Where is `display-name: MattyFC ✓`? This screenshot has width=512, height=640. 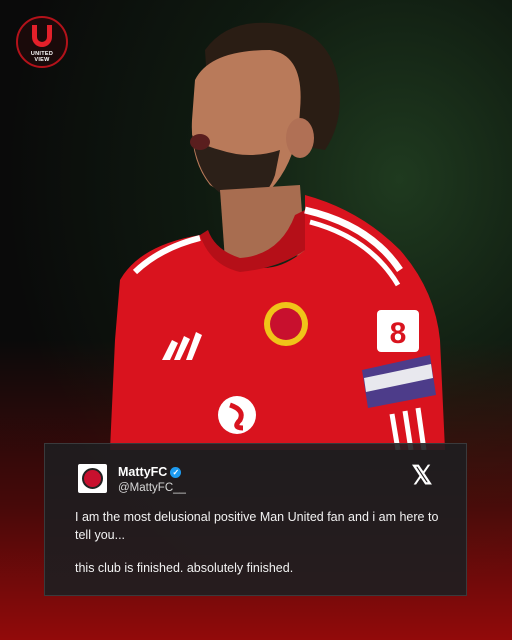
display-name: MattyFC ✓ is located at coordinates (150, 472).